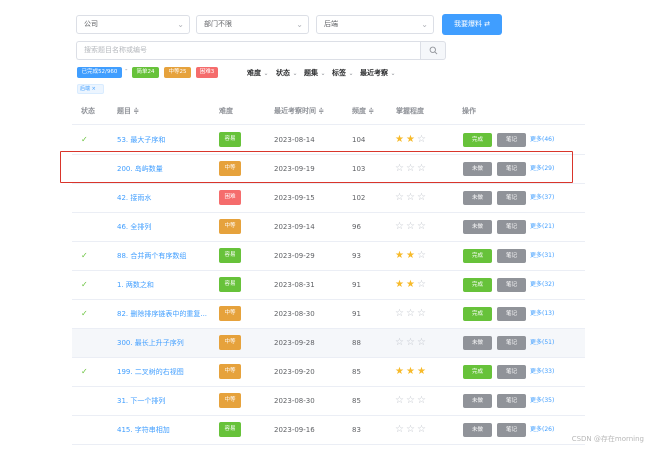 The height and width of the screenshot is (449, 650). I want to click on more-link: 更多(13), so click(542, 314).